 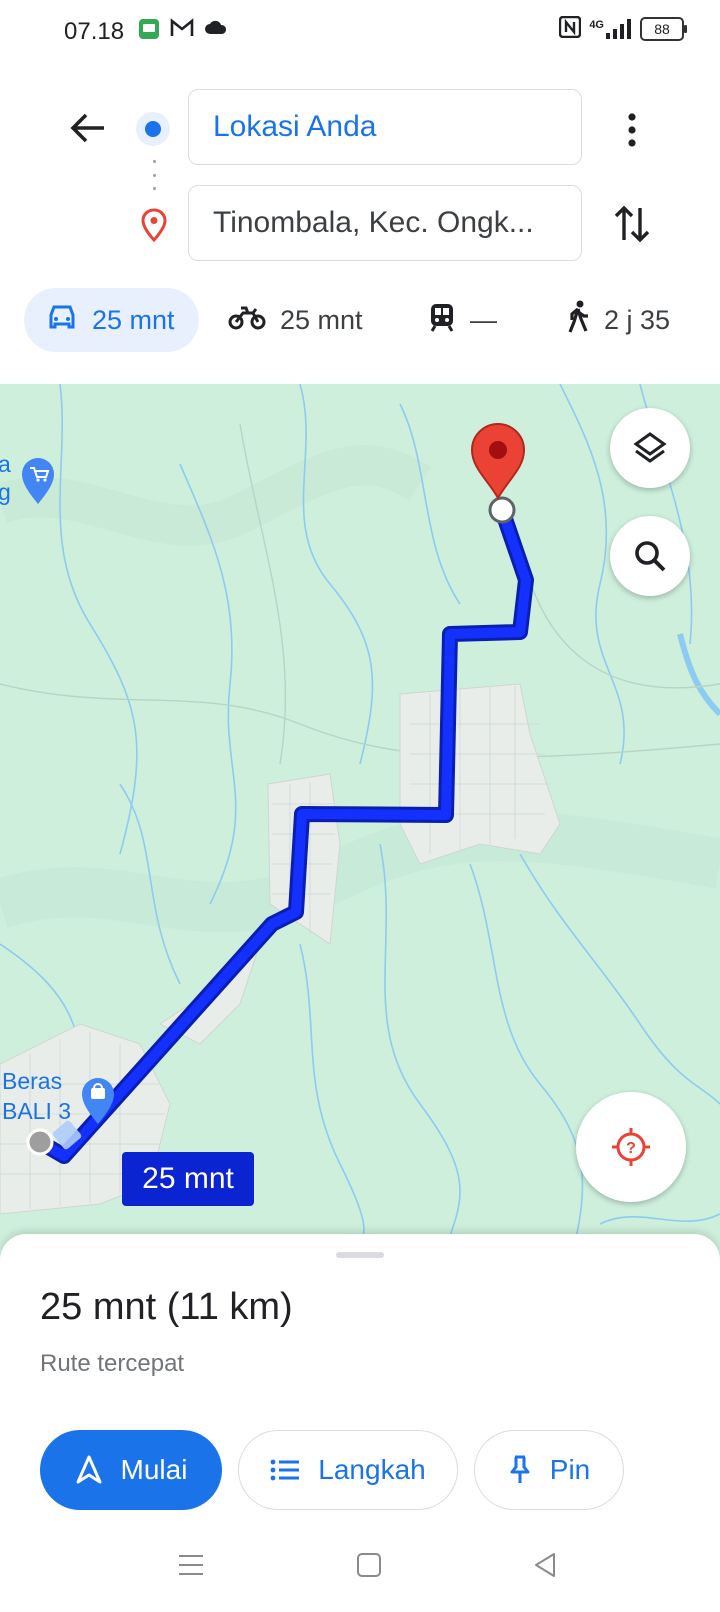 I want to click on layers-icon, so click(x=650, y=447).